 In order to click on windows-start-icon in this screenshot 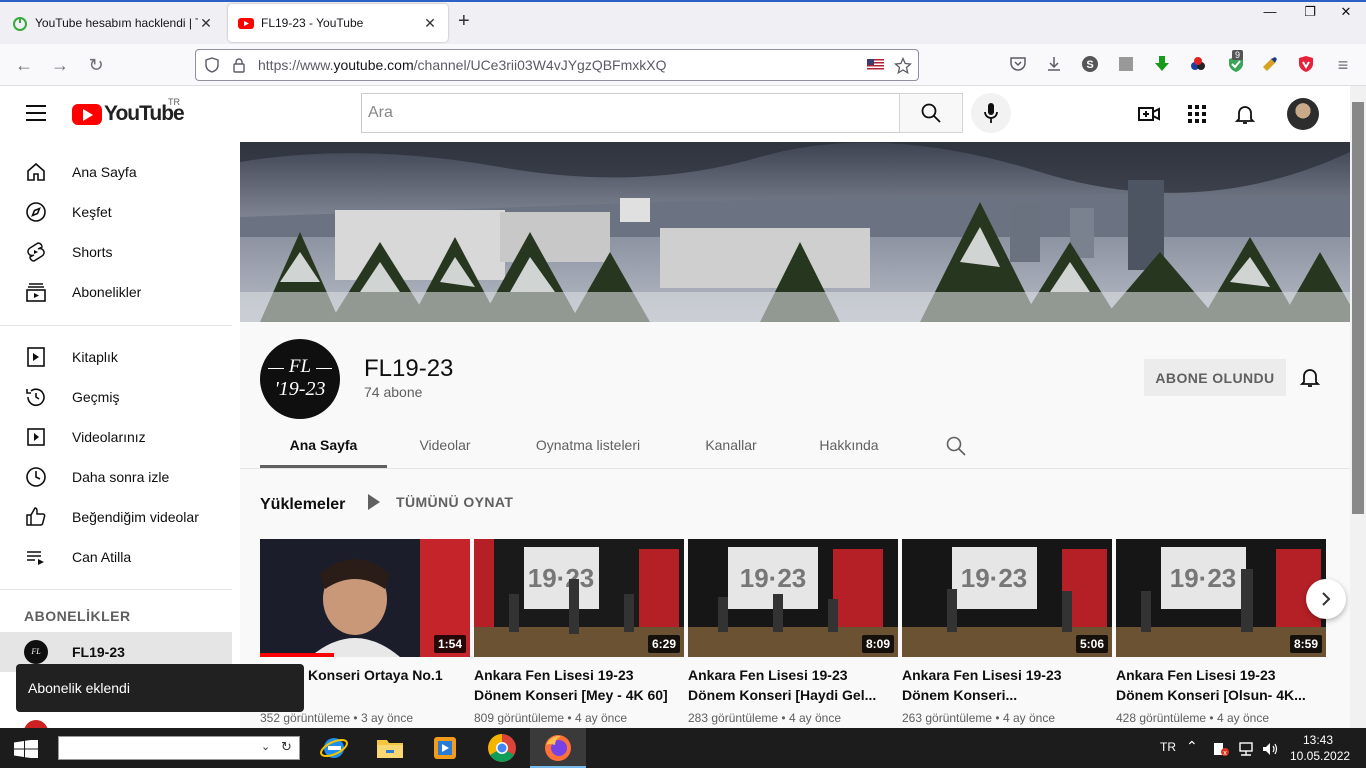, I will do `click(26, 749)`.